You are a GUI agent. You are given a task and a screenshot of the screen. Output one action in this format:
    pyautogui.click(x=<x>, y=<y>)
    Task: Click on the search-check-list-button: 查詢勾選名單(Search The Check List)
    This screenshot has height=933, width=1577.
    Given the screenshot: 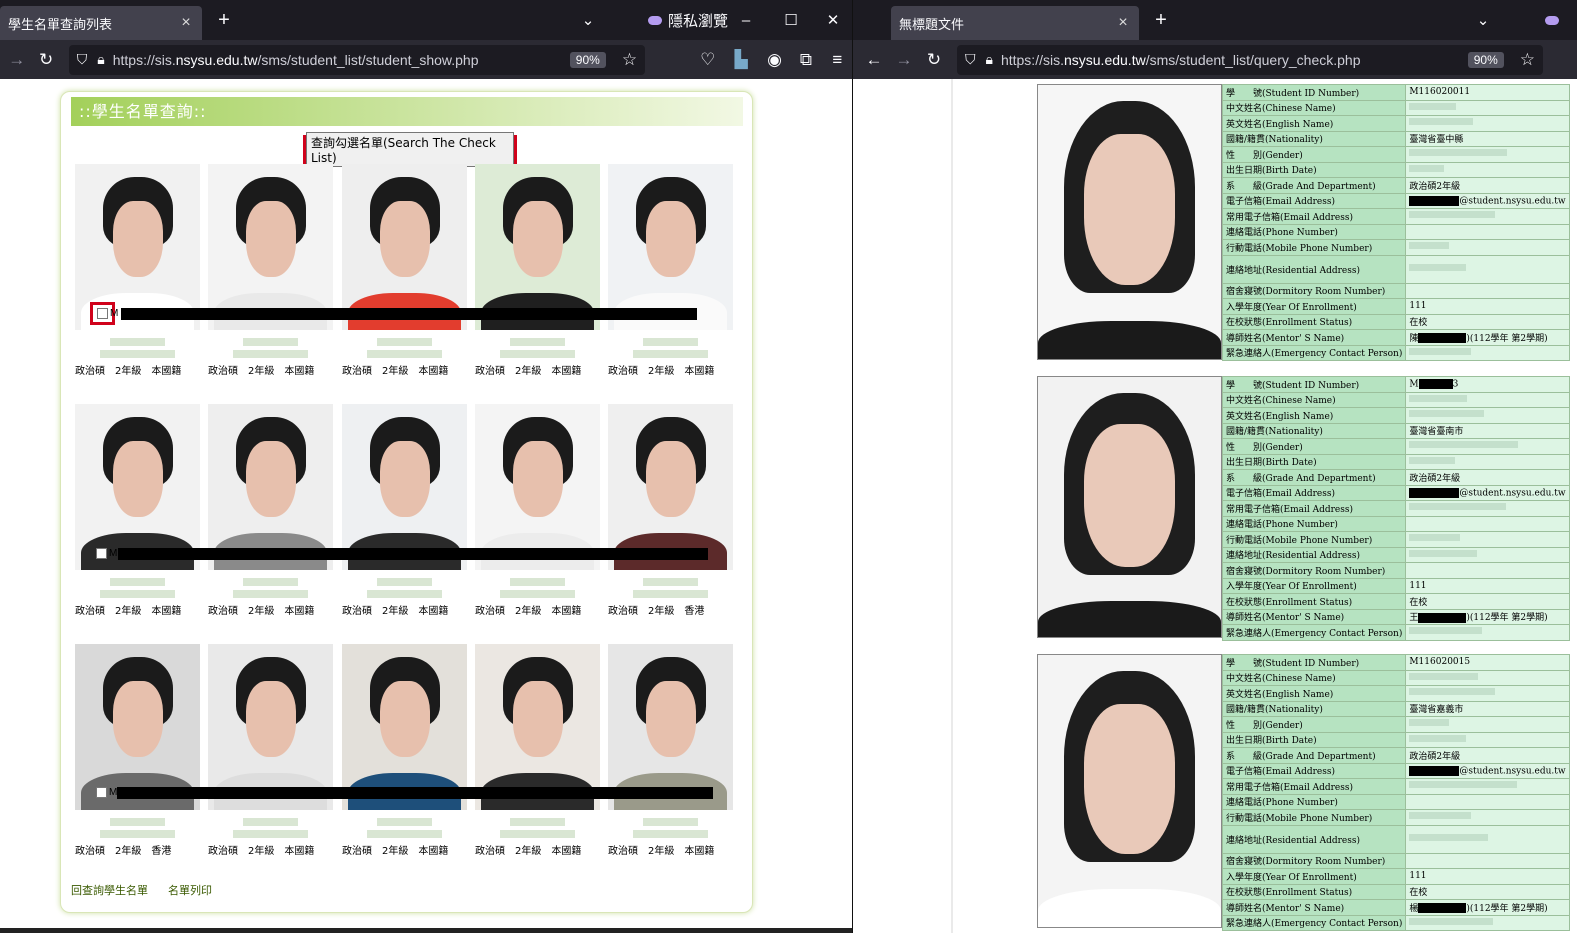 What is the action you would take?
    pyautogui.click(x=410, y=149)
    